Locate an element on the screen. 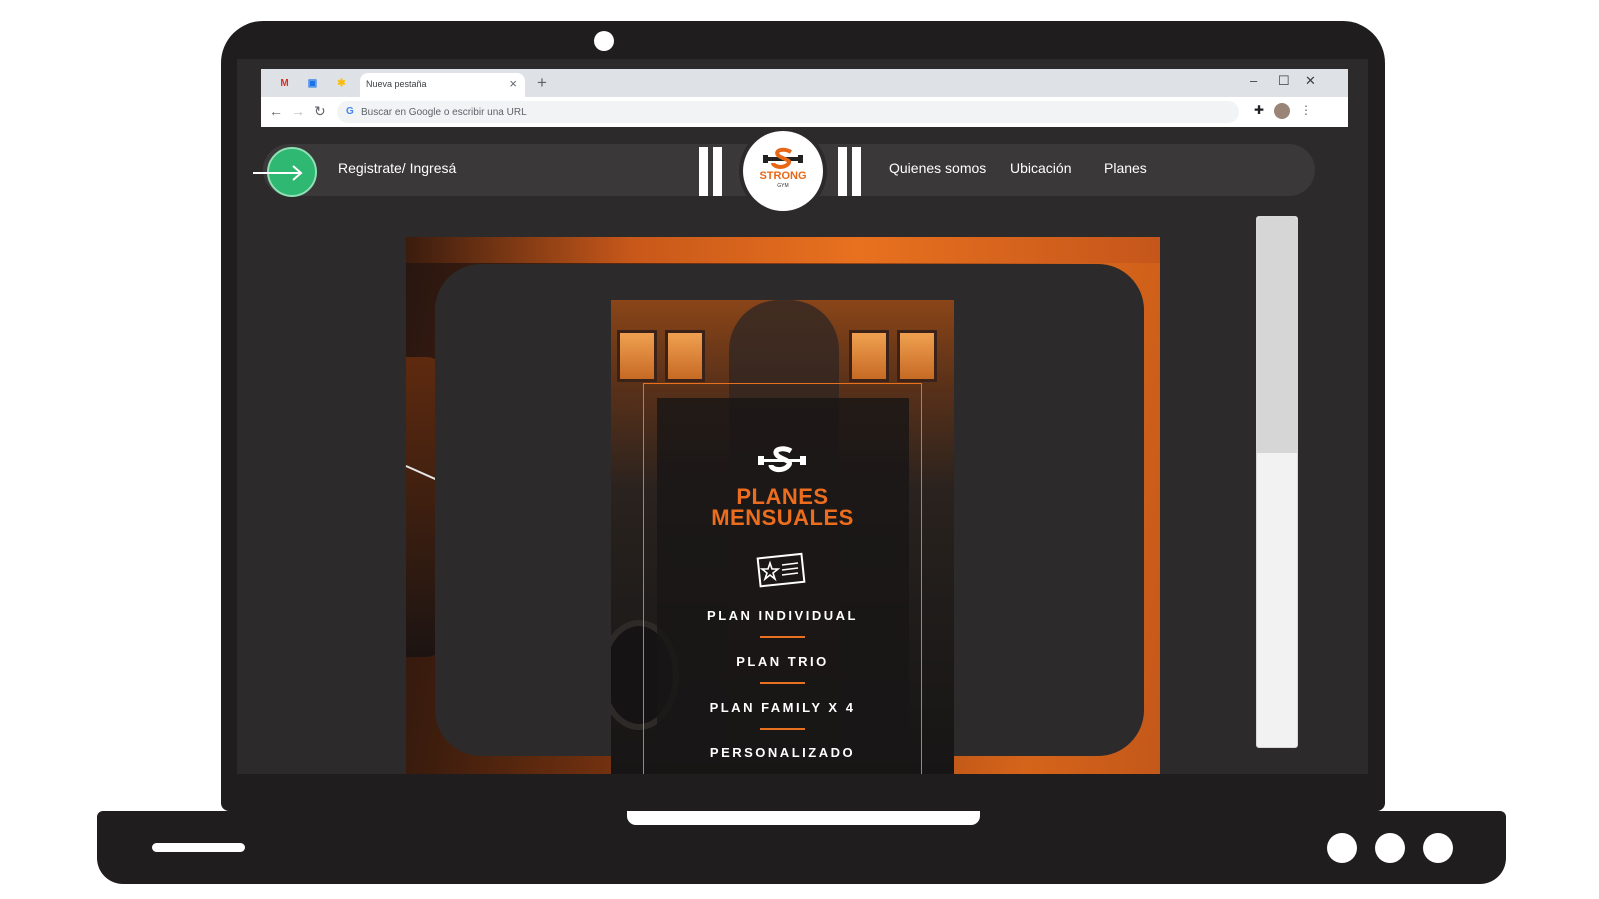  calendar-icon: ▣ is located at coordinates (312, 83).